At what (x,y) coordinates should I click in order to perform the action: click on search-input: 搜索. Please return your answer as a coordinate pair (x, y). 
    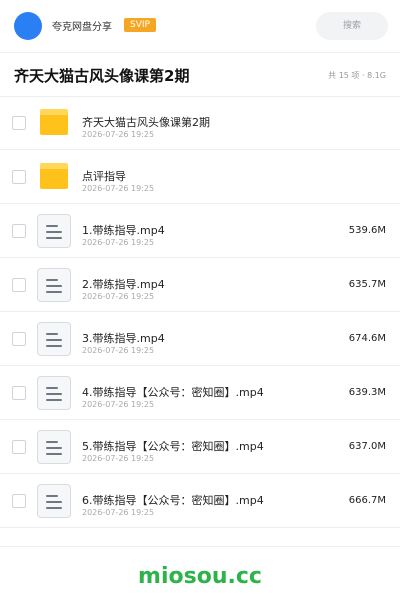
    Looking at the image, I should click on (352, 26).